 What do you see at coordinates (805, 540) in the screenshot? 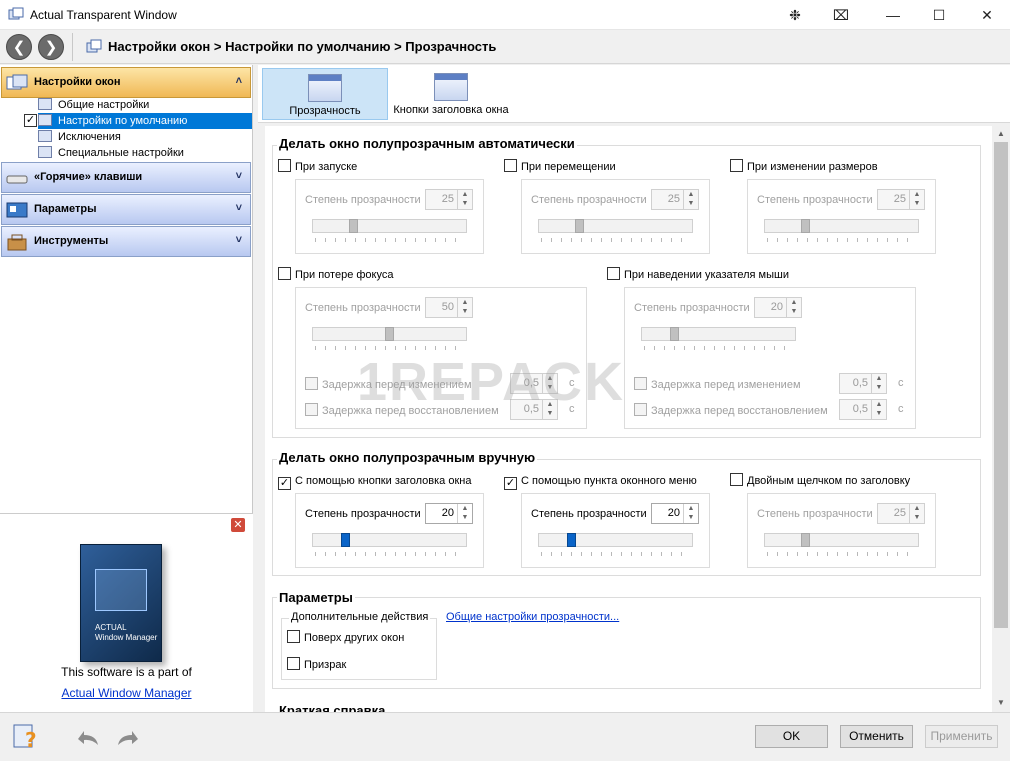
I see `dblclick-slider-thumb` at bounding box center [805, 540].